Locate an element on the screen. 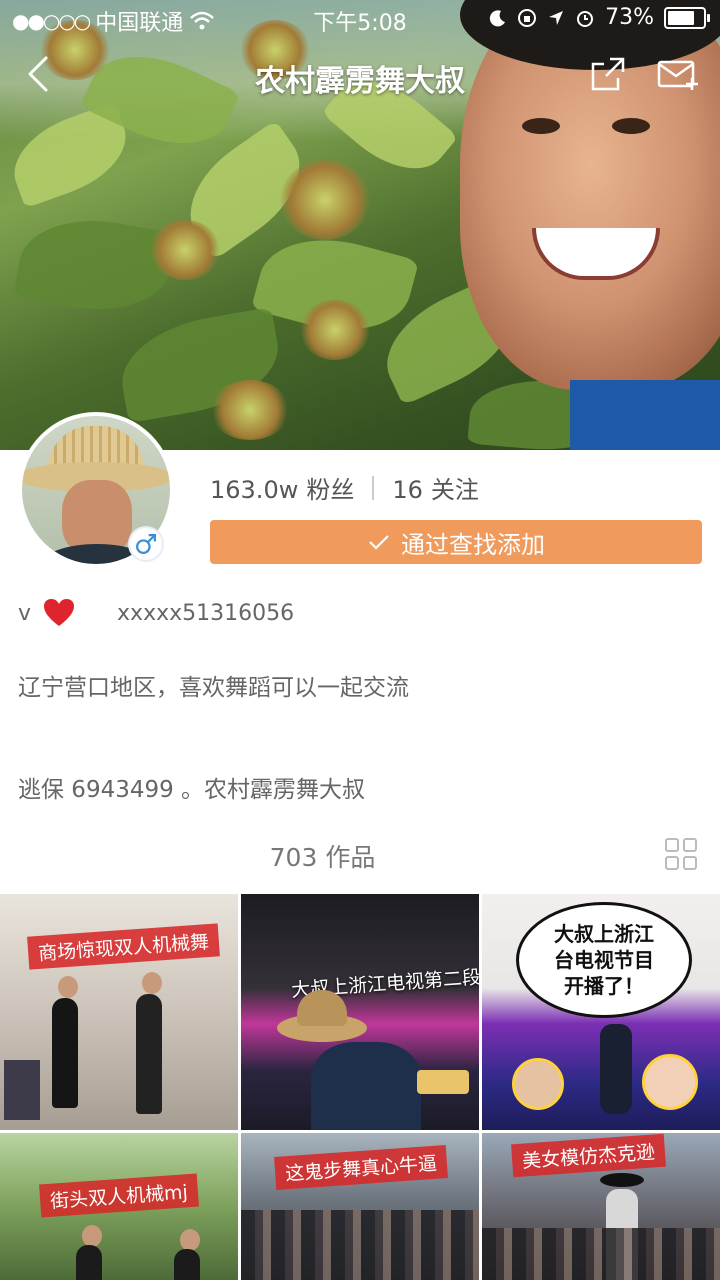 Image resolution: width=720 pixels, height=1280 pixels. bio-text: 辽宁营口地区，喜欢舞蹈可以一起交流 is located at coordinates (213, 688).